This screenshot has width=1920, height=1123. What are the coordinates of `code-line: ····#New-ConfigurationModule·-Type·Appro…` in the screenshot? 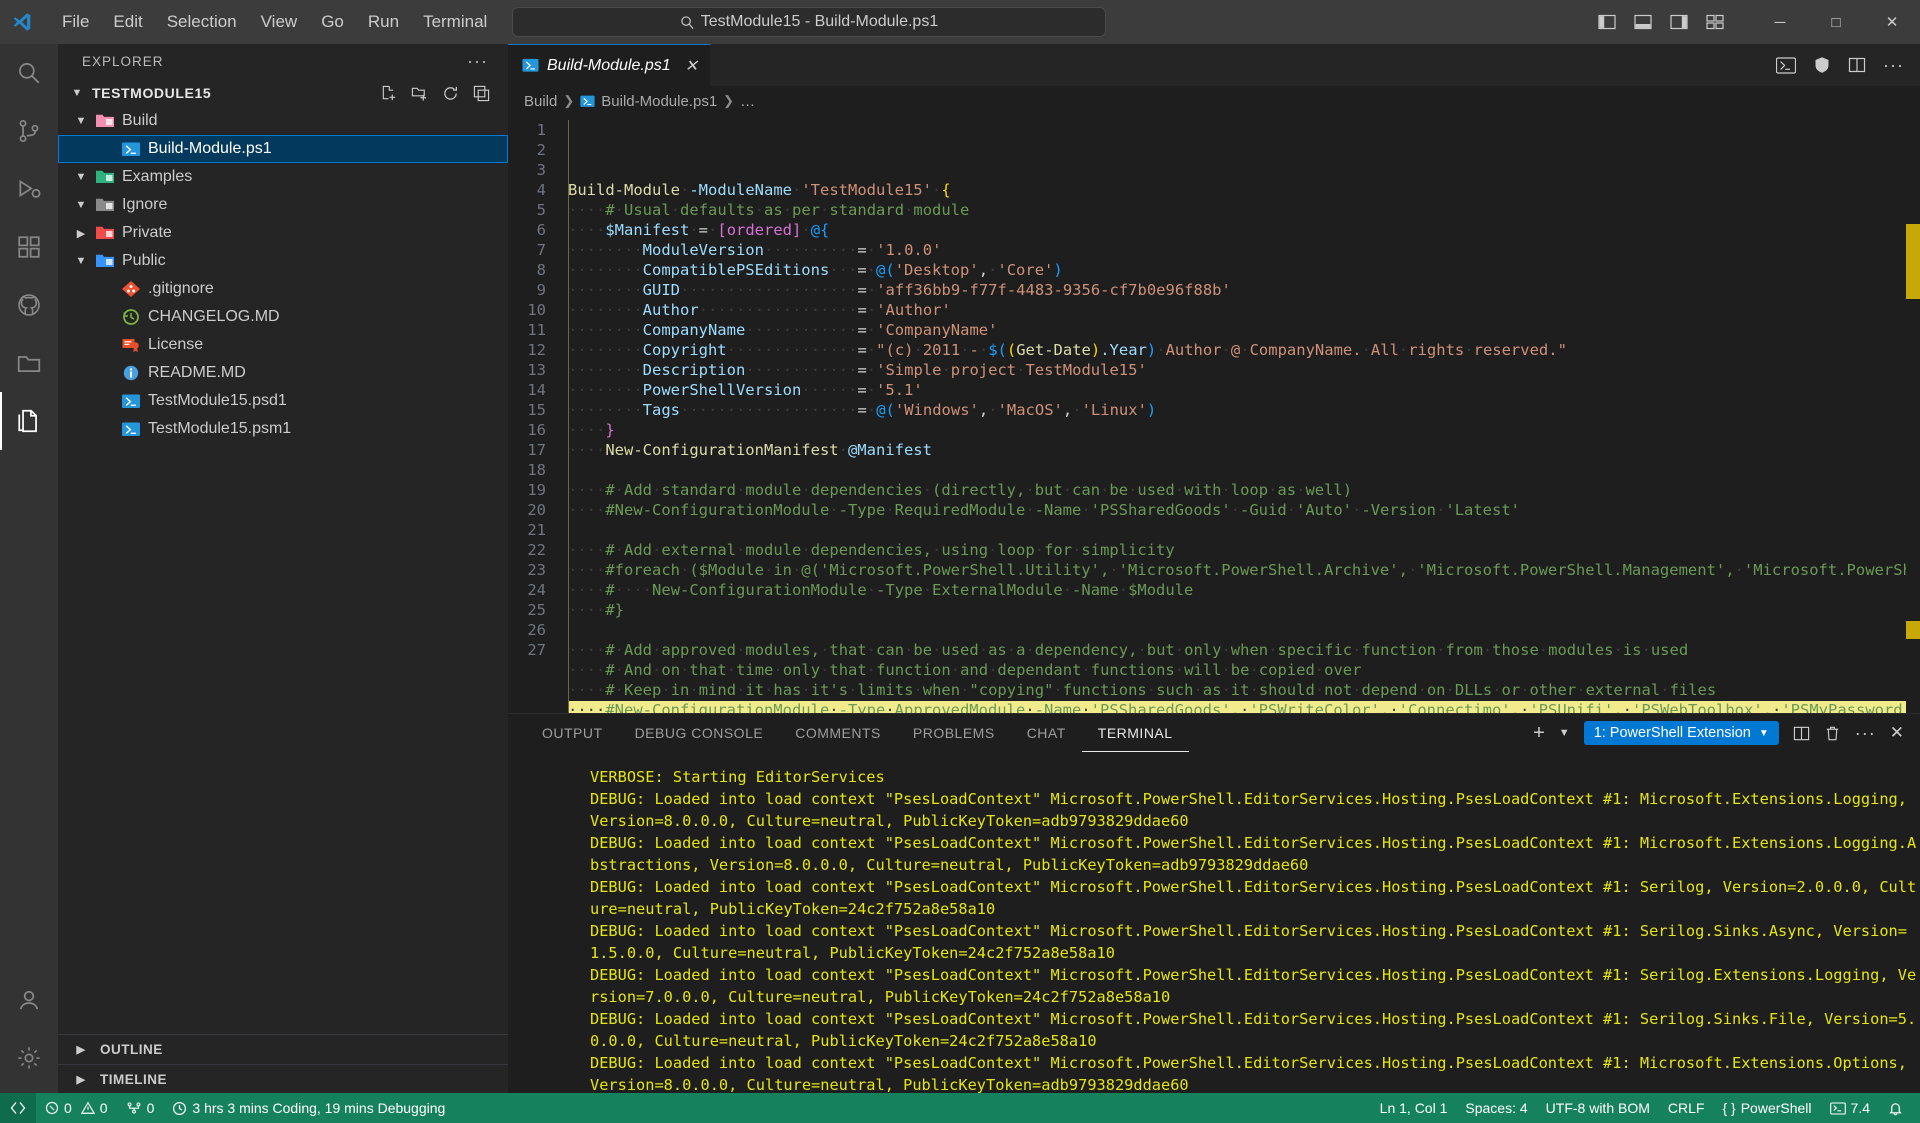 It's located at (1244, 706).